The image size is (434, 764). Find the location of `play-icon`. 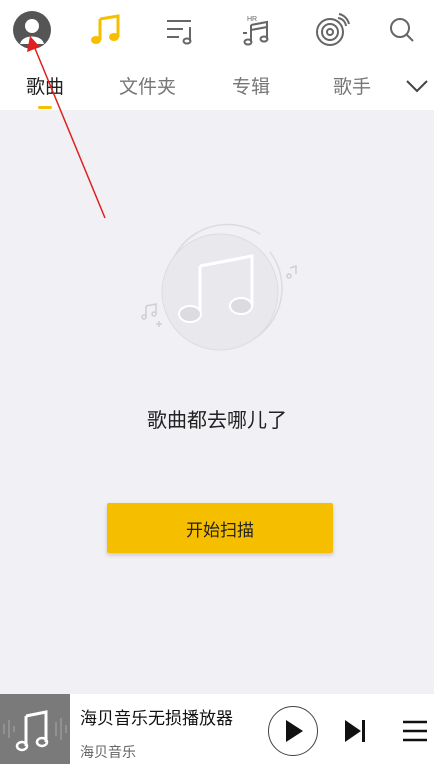

play-icon is located at coordinates (294, 731).